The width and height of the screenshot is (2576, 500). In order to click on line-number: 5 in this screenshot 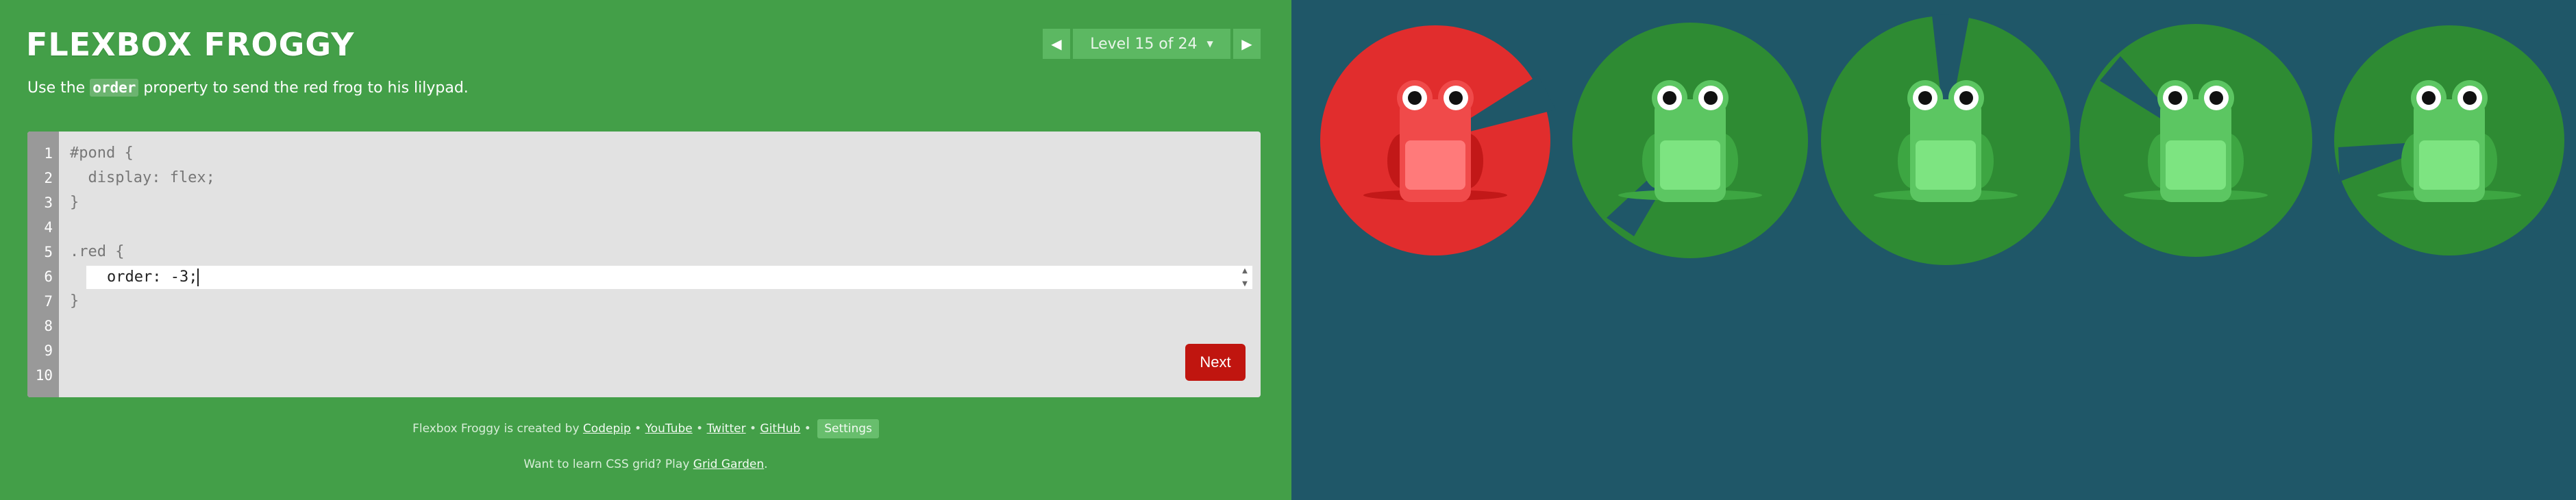, I will do `click(48, 252)`.